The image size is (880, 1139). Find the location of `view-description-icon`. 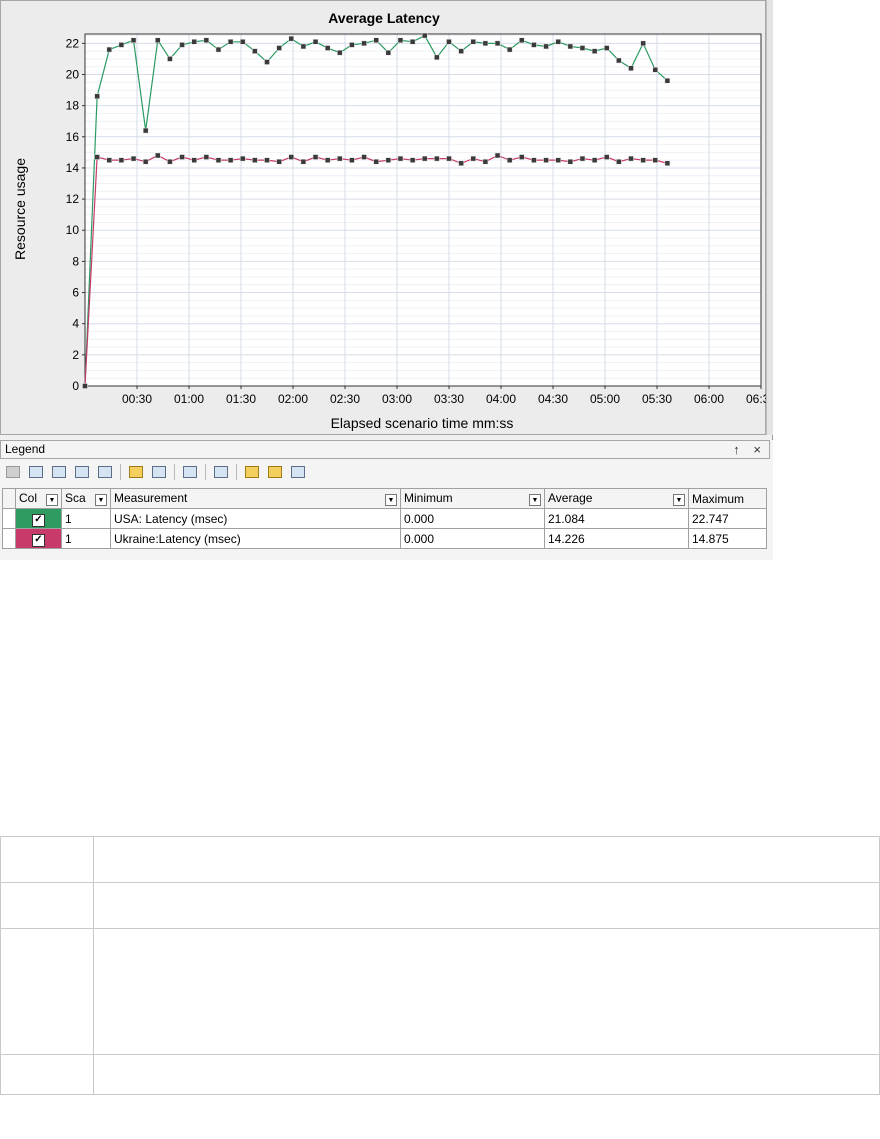

view-description-icon is located at coordinates (82, 472).